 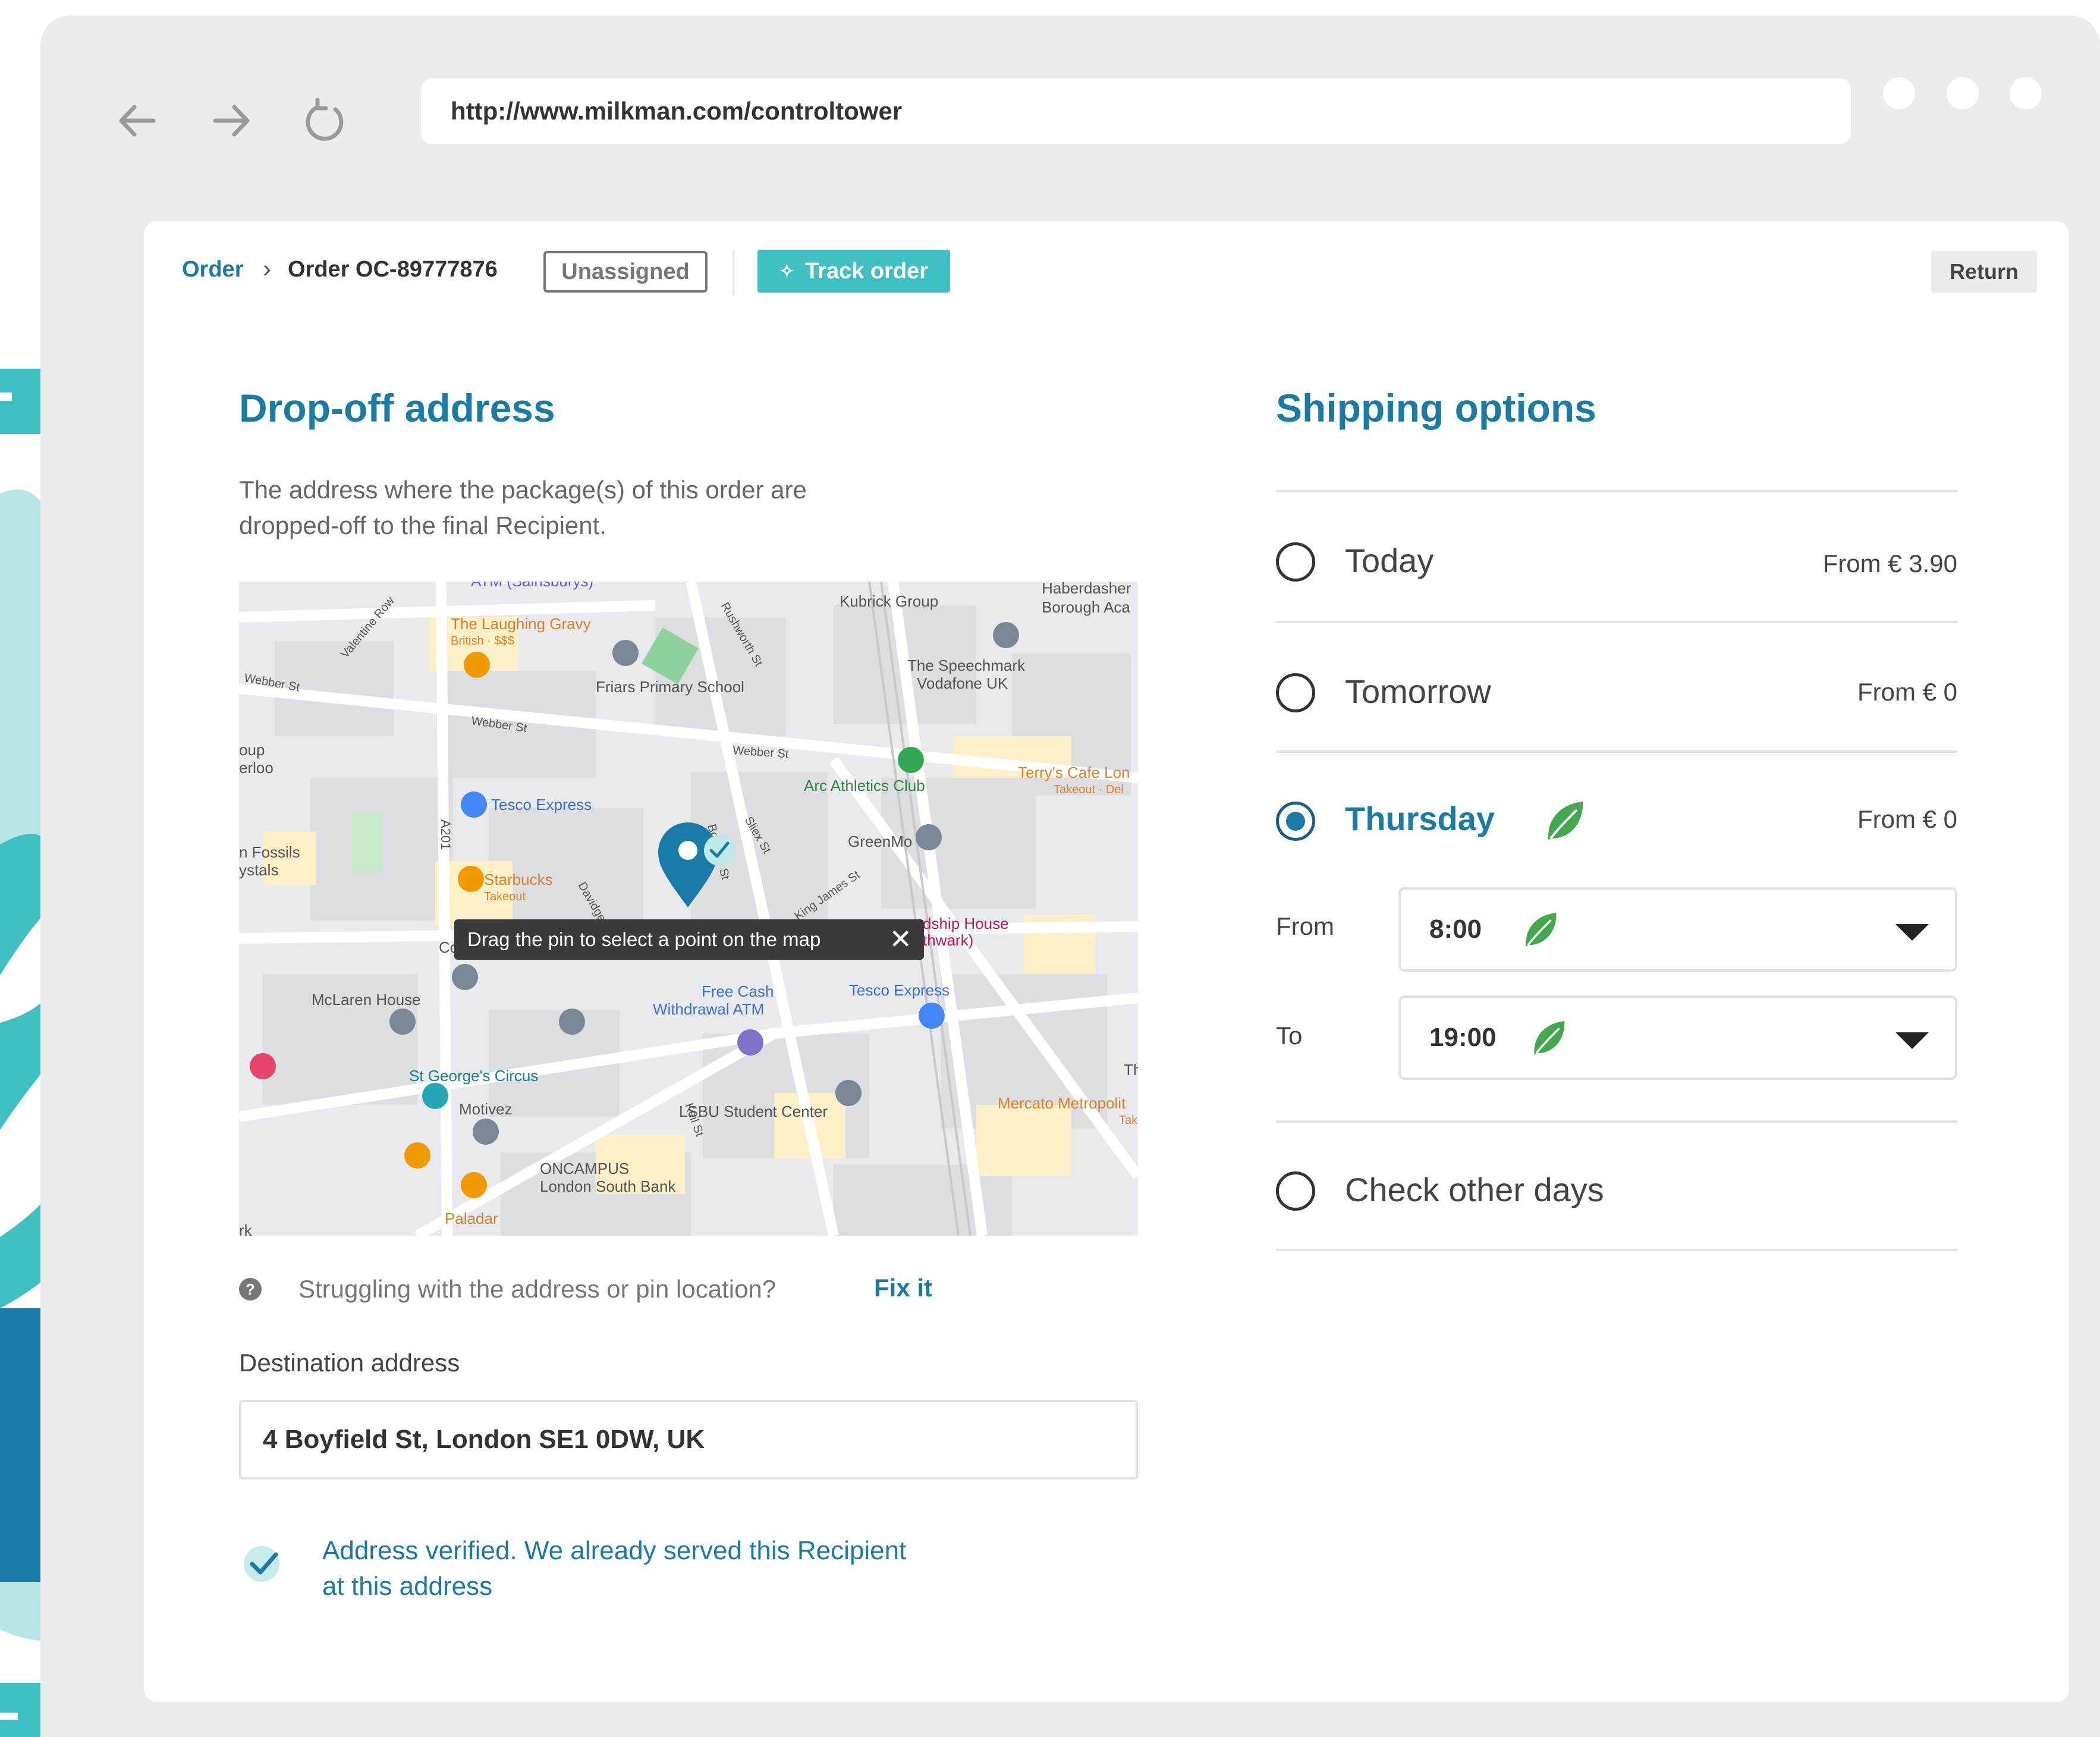 What do you see at coordinates (1984, 272) in the screenshot?
I see `return-button: Return` at bounding box center [1984, 272].